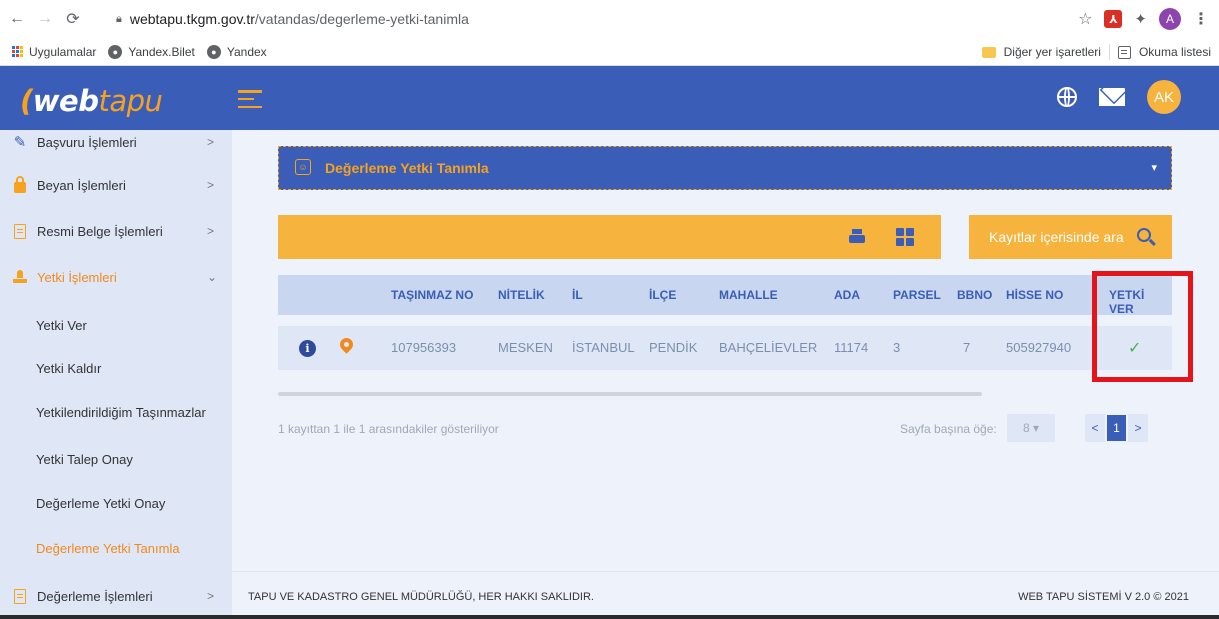  I want to click on reload-icon: ⟳, so click(73, 19).